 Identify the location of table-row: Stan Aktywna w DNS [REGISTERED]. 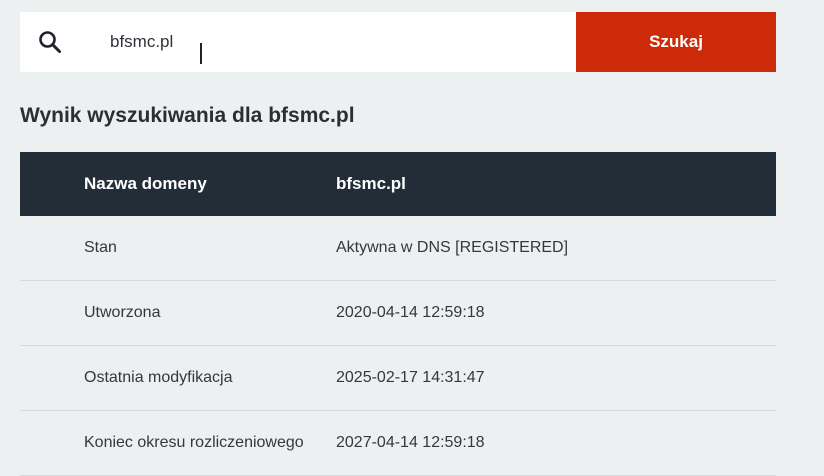
(398, 248).